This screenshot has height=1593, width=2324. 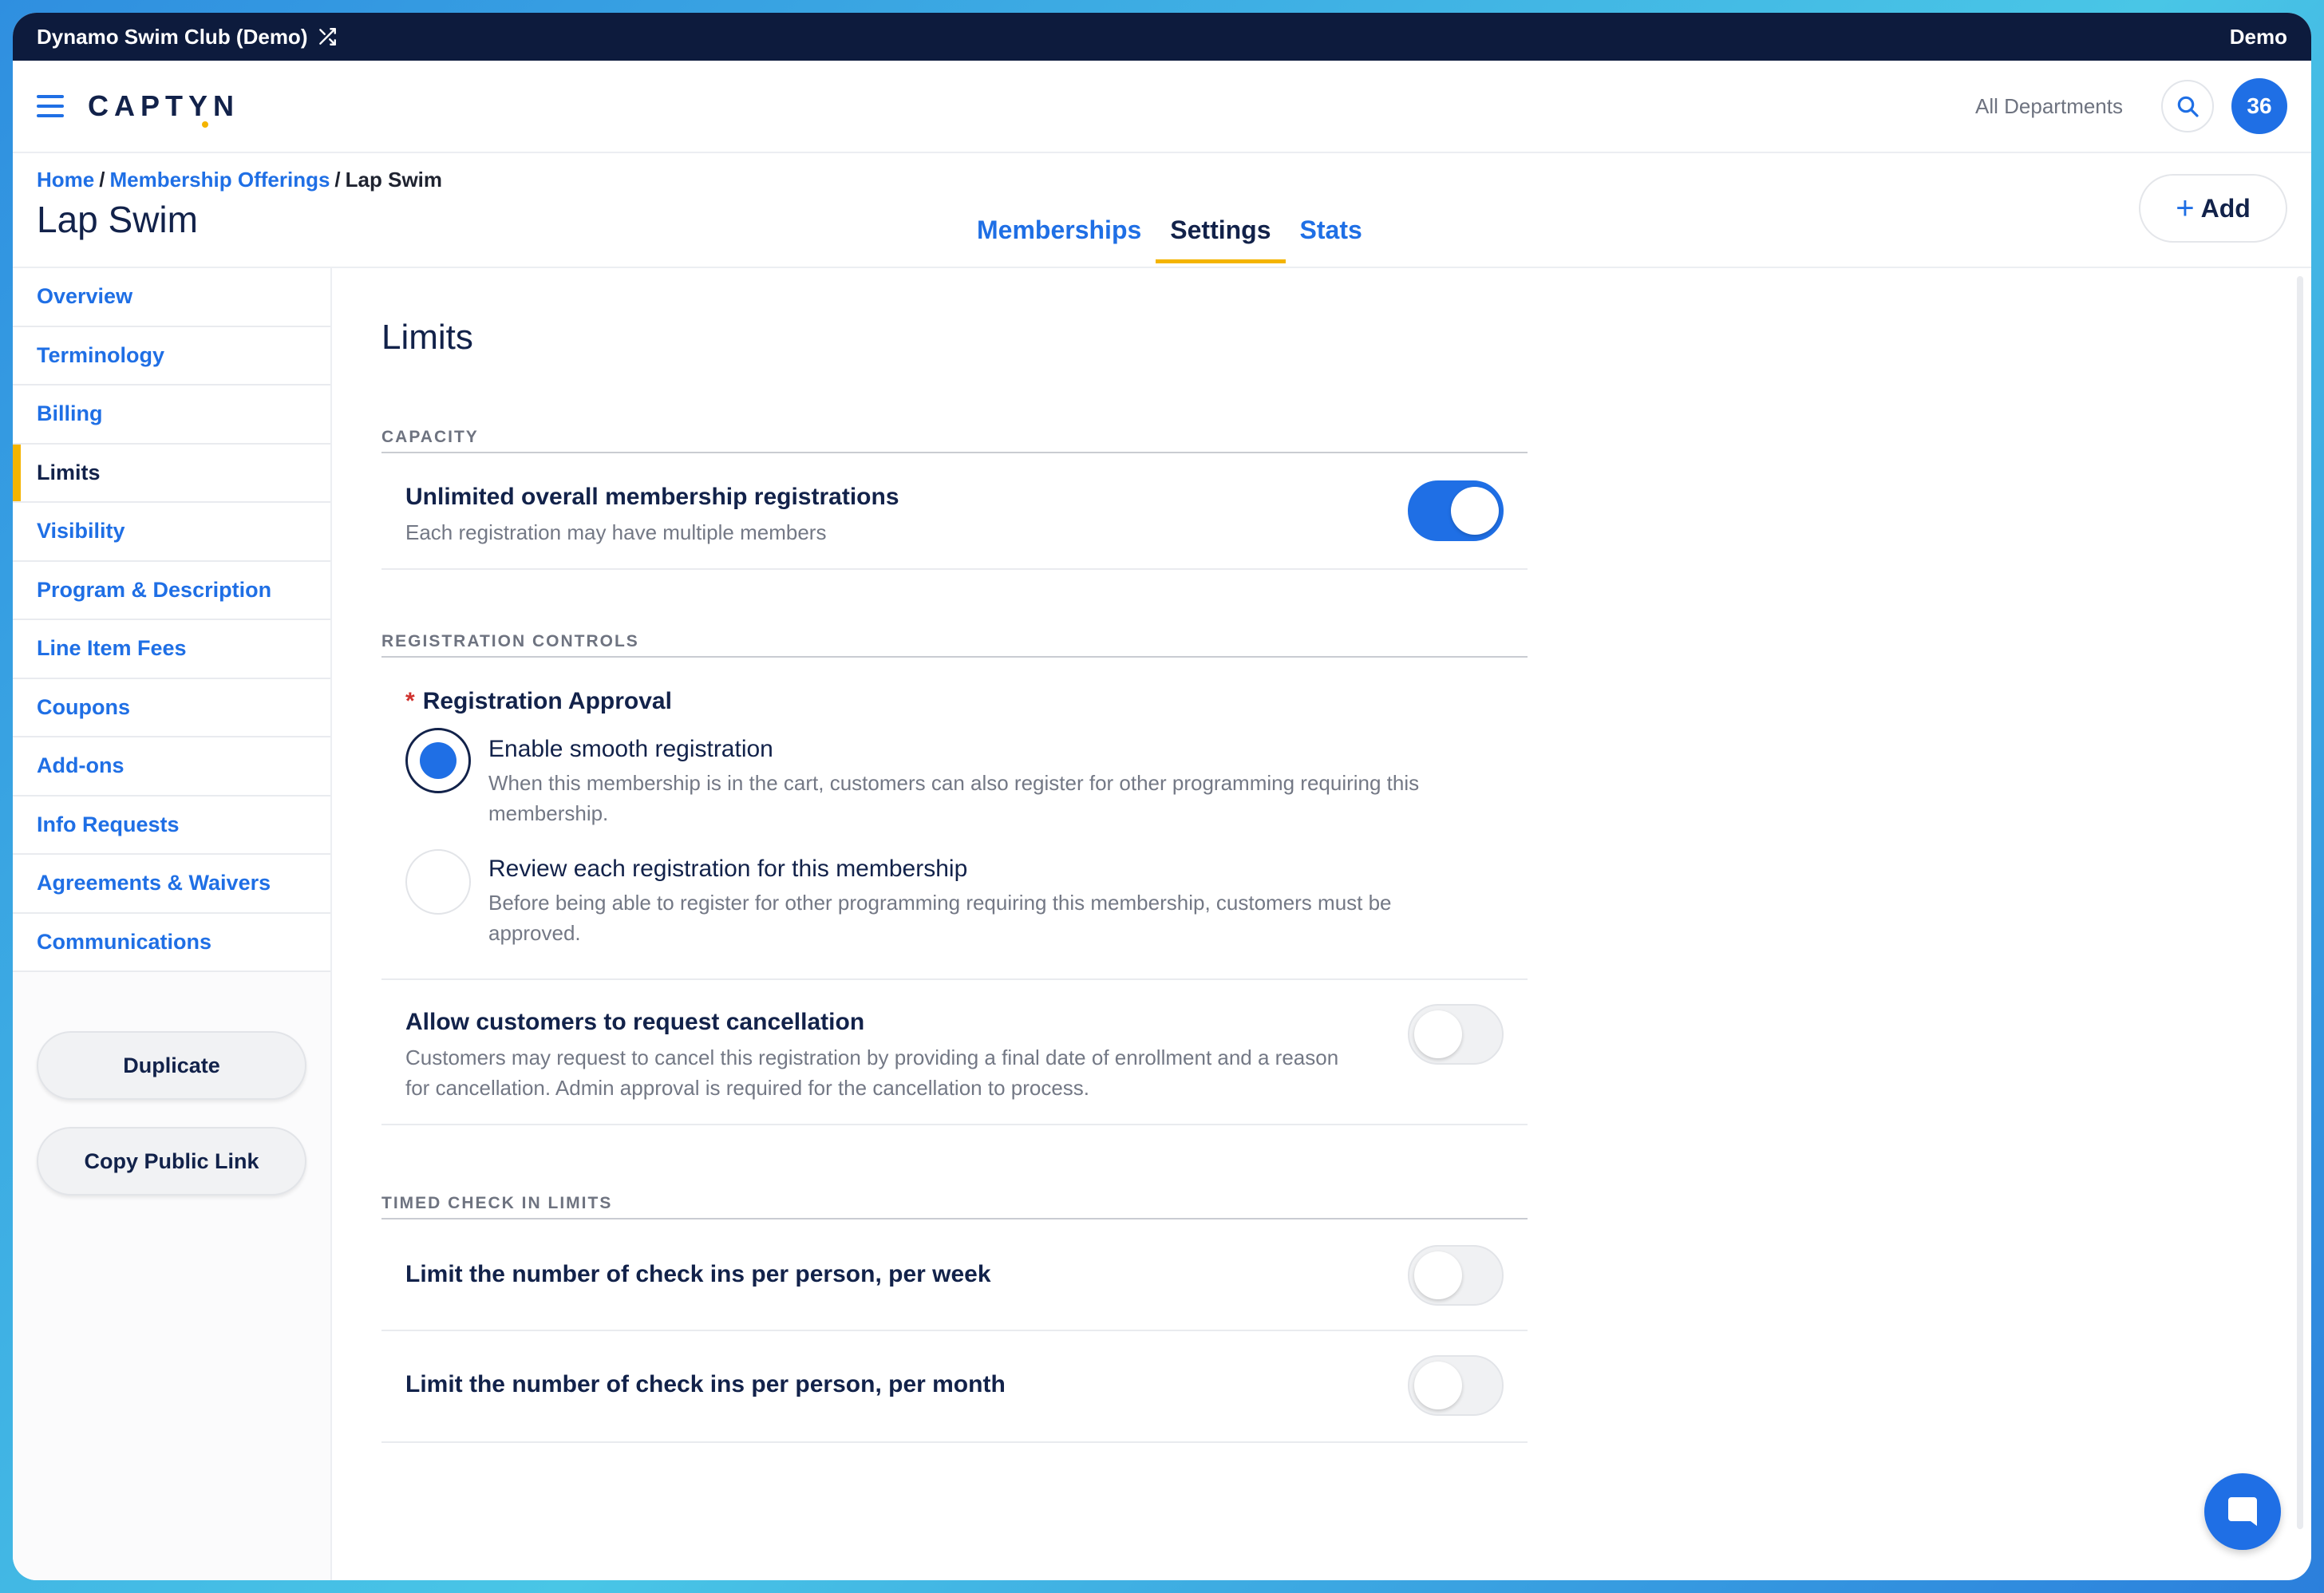 I want to click on breadcrumb: Home / Membership Offerings / Lap Swim, so click(x=240, y=180).